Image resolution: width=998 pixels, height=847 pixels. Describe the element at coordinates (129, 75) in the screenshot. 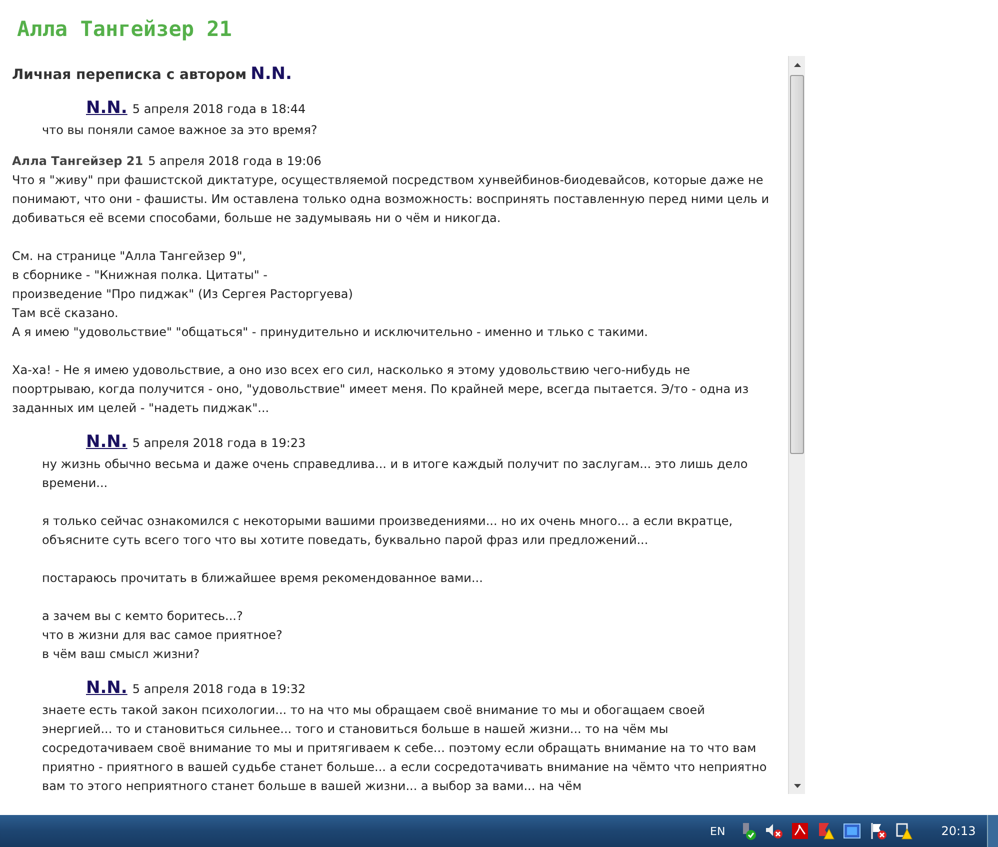

I see `heading-text: Личная переписка с автором` at that location.